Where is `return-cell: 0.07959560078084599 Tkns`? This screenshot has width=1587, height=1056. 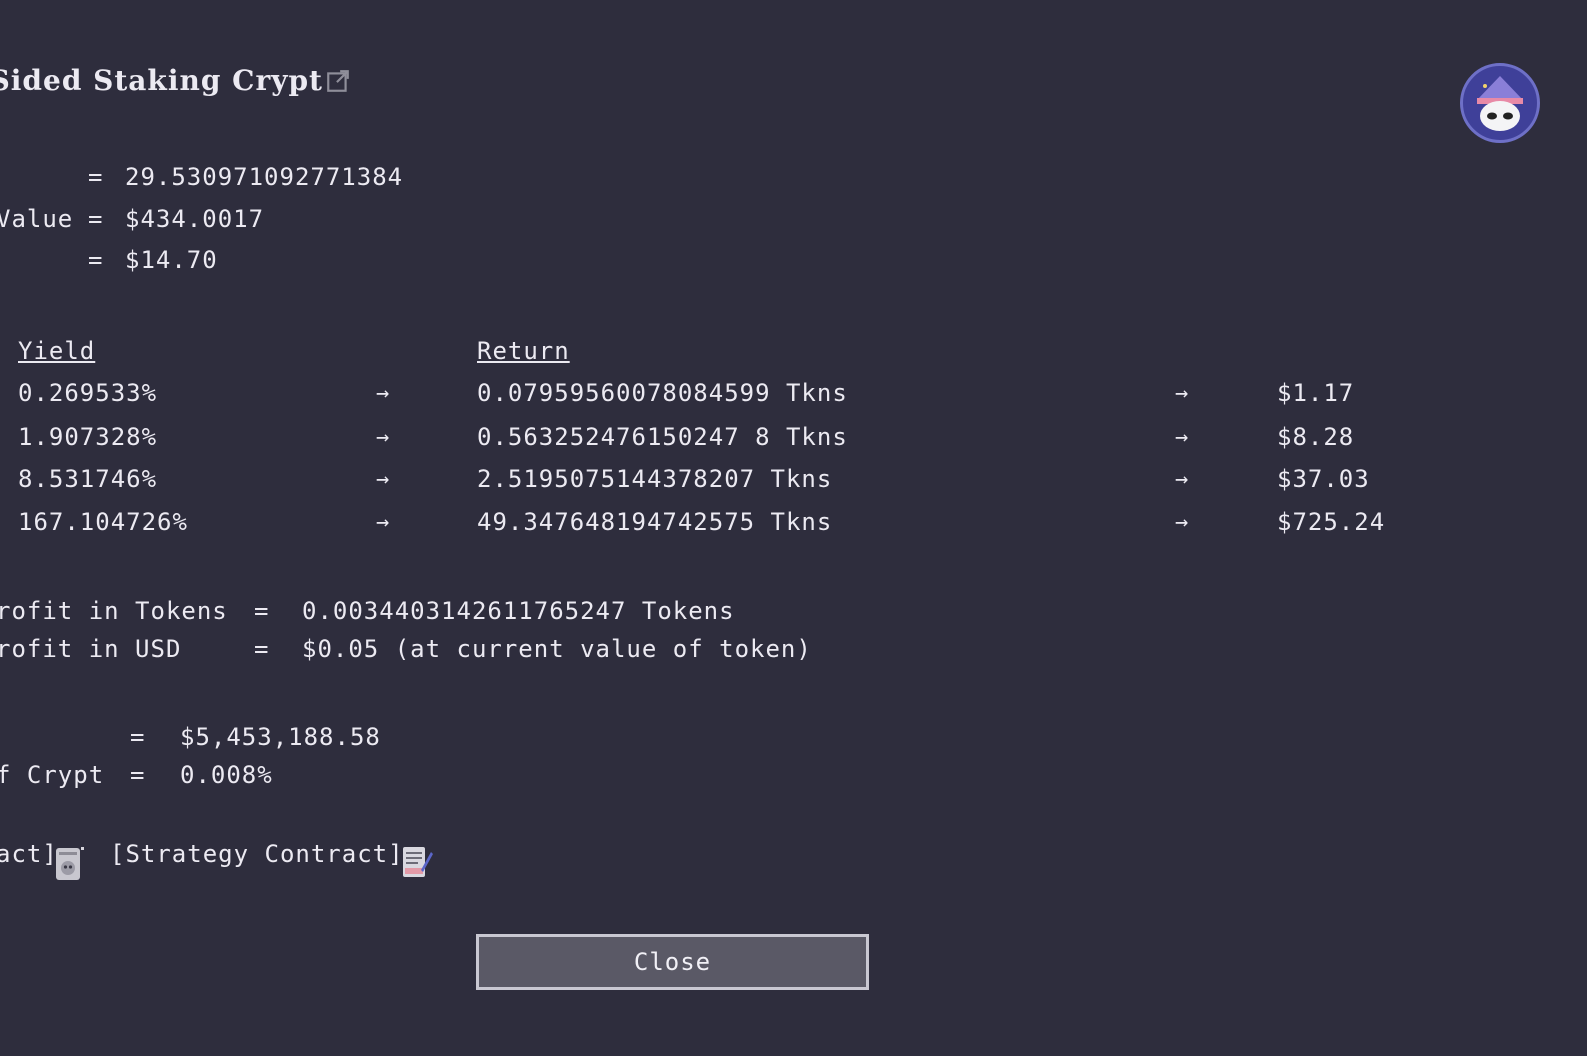
return-cell: 0.07959560078084599 Tkns is located at coordinates (662, 393).